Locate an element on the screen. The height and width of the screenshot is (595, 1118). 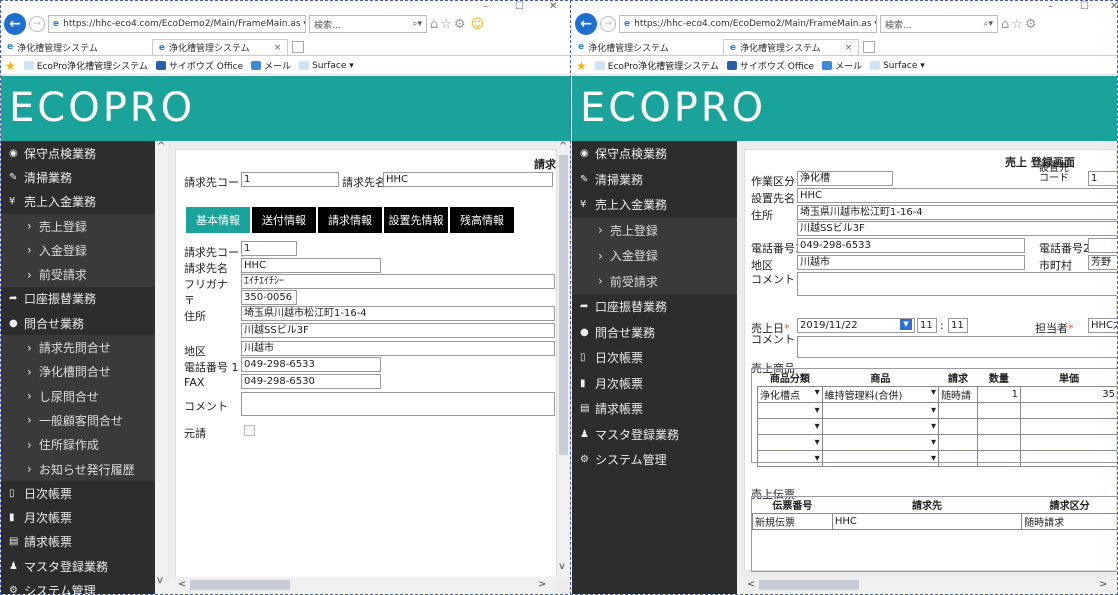
product-select: ▾ is located at coordinates (880, 426).